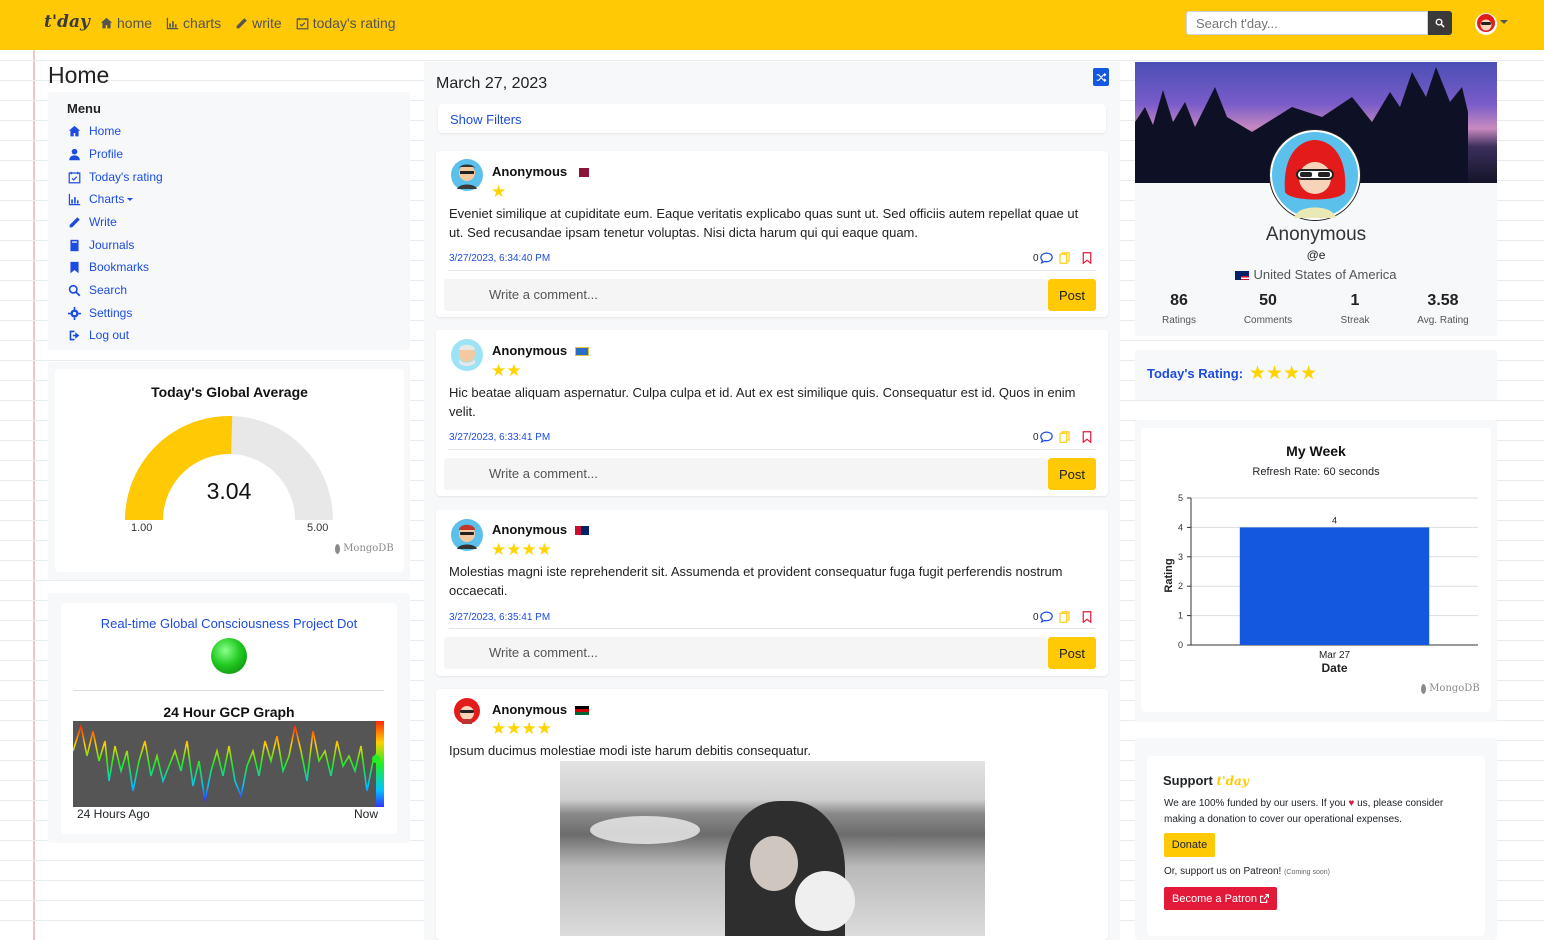  I want to click on y-tick-label: 1, so click(1180, 616).